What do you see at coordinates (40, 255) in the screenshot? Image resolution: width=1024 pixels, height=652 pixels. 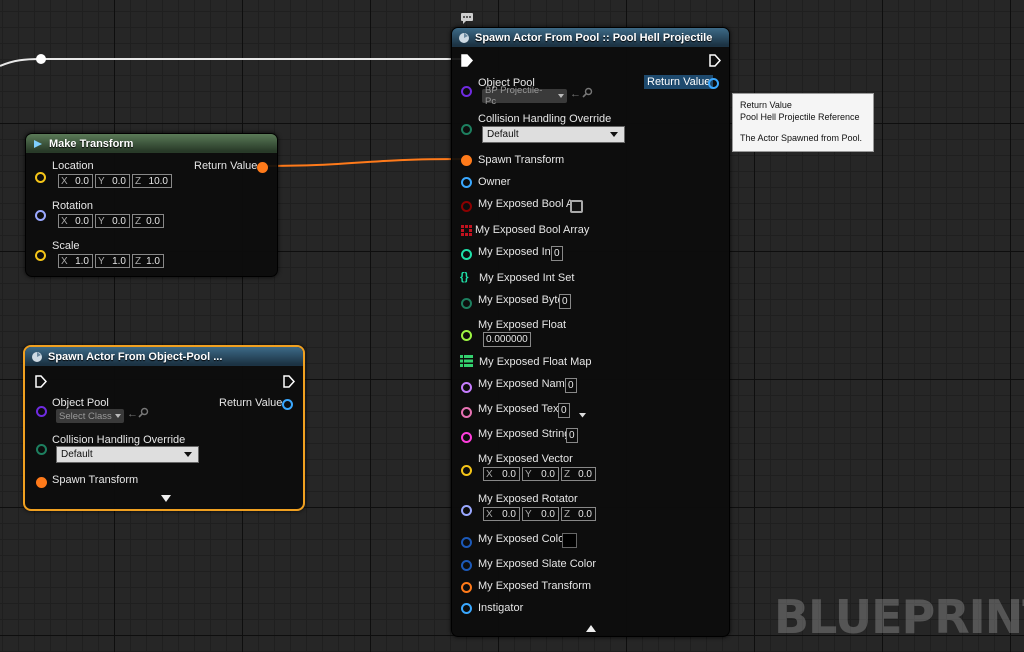 I see `scale-pin` at bounding box center [40, 255].